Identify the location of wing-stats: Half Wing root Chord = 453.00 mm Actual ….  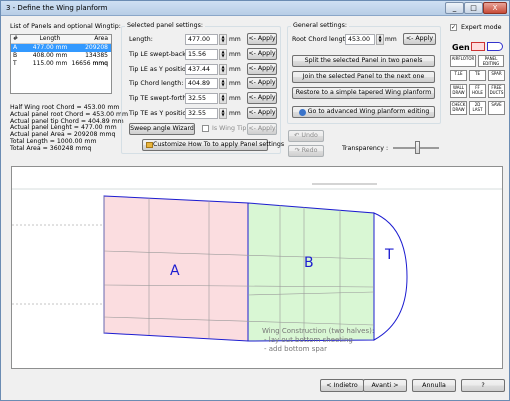
(69, 128).